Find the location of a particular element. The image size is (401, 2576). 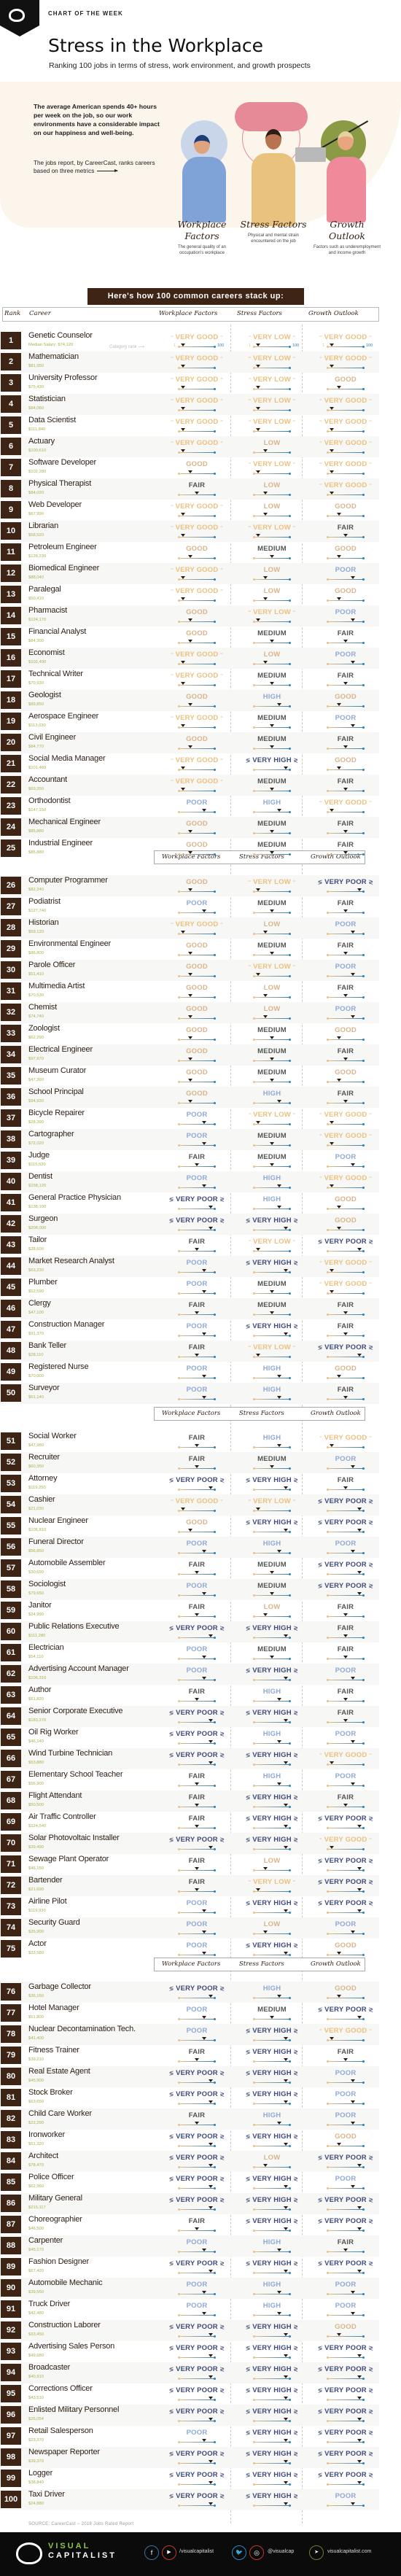

growth-rating: FAIR is located at coordinates (346, 907).